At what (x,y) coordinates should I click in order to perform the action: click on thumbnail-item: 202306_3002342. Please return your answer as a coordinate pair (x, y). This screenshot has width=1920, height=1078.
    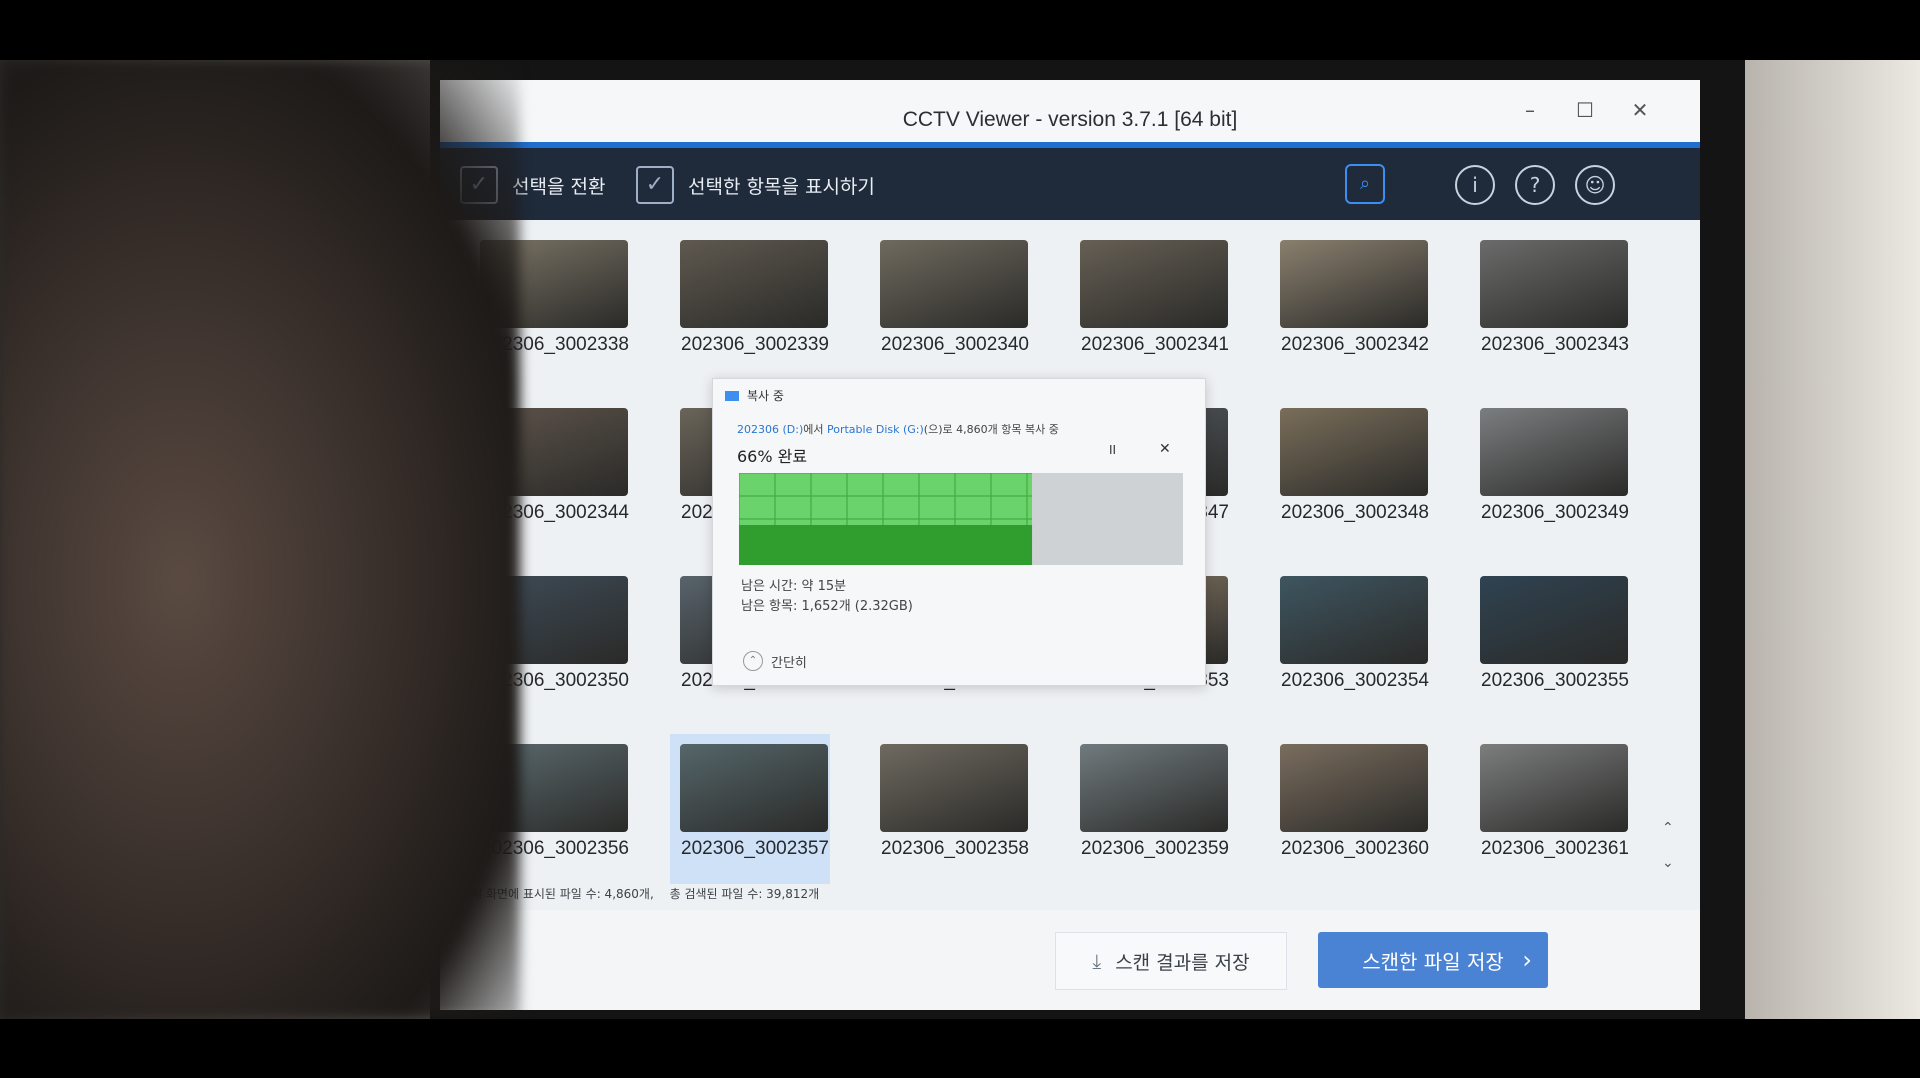
    Looking at the image, I should click on (1350, 305).